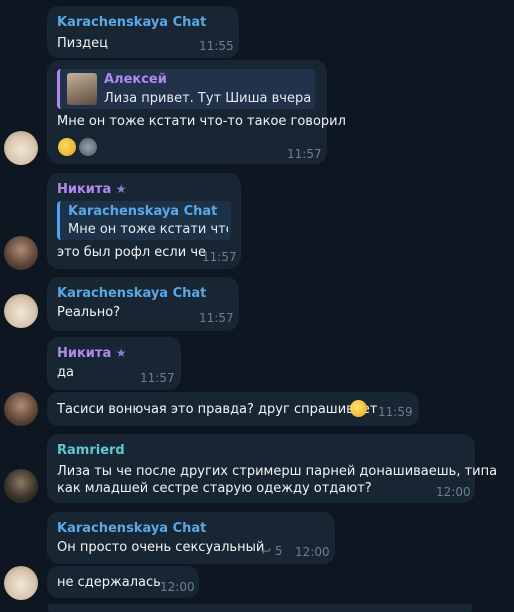 This screenshot has height=612, width=514. What do you see at coordinates (91, 450) in the screenshot?
I see `sender-name: Ramrierd` at bounding box center [91, 450].